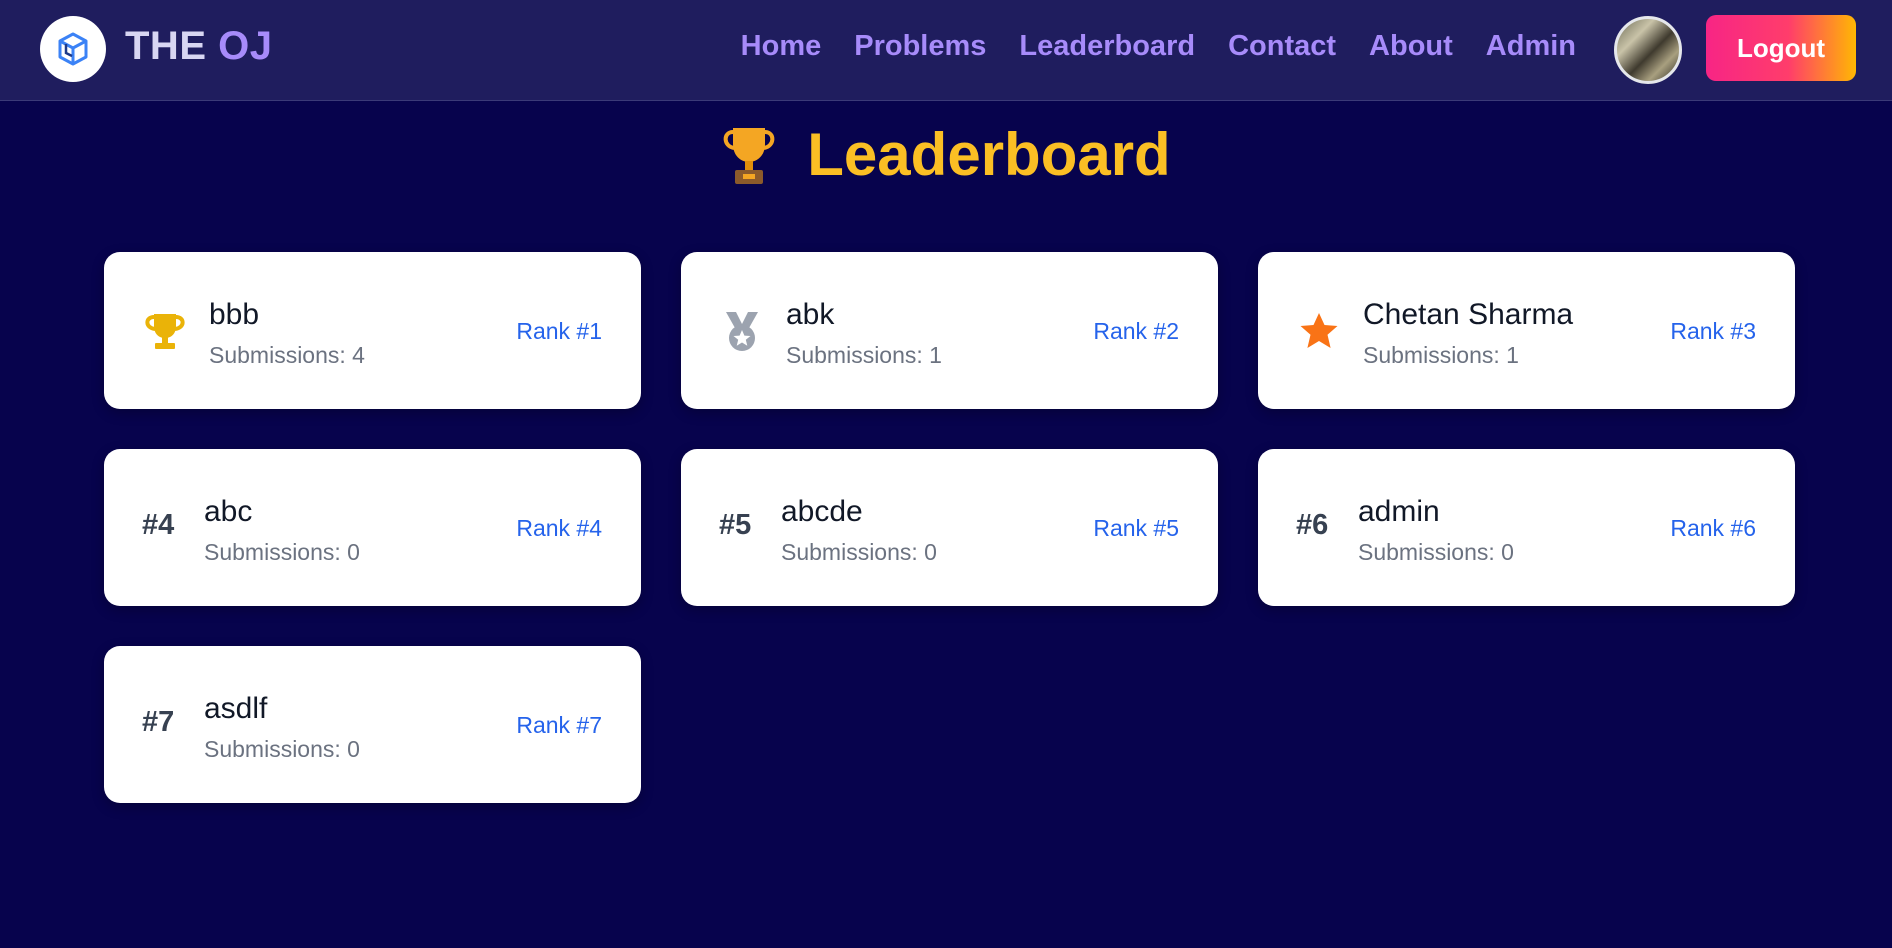 The width and height of the screenshot is (1892, 948). I want to click on logo, so click(73, 49).